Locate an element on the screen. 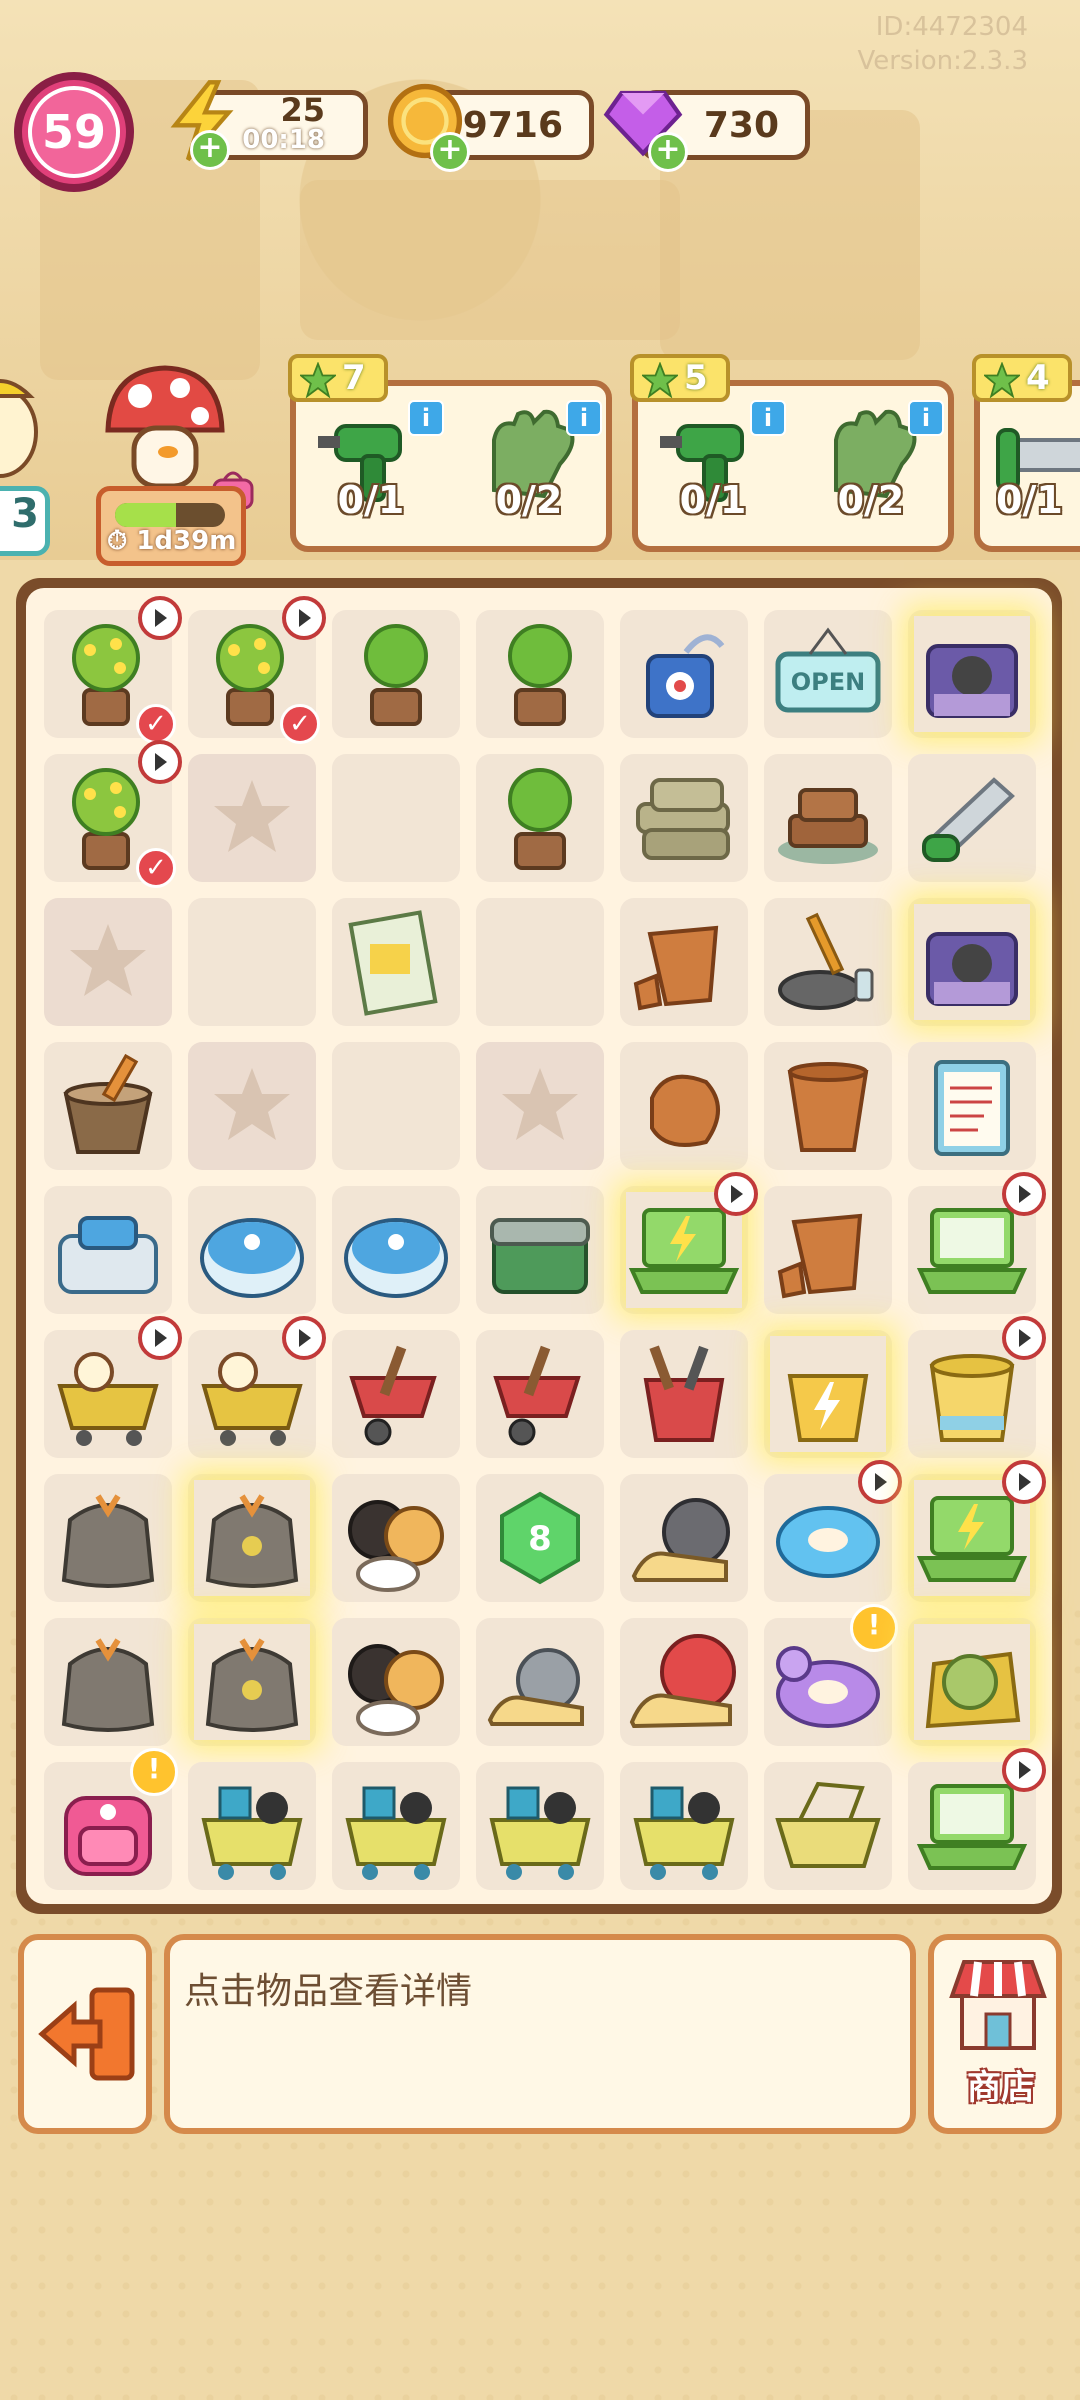 Image resolution: width=1080 pixels, height=2400 pixels. board-item-unicorn-ring: ! is located at coordinates (831, 1675).